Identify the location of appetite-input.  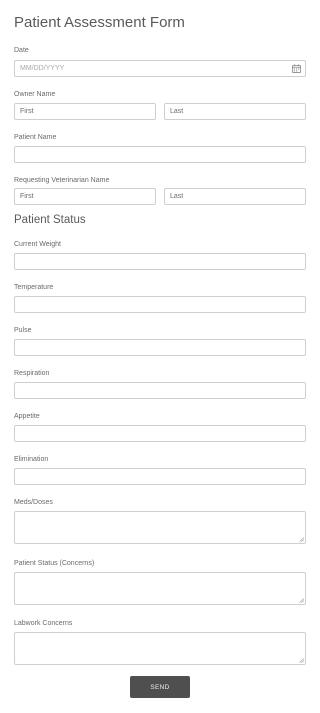
(160, 433).